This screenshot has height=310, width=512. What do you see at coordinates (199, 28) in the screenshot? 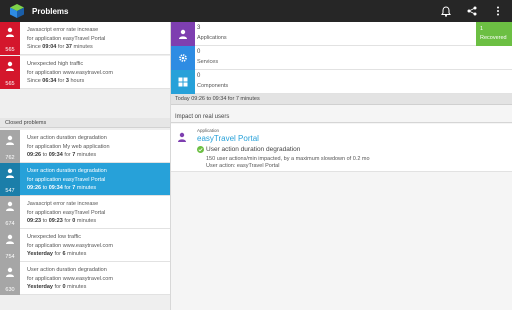
I see `applications-count: 3` at bounding box center [199, 28].